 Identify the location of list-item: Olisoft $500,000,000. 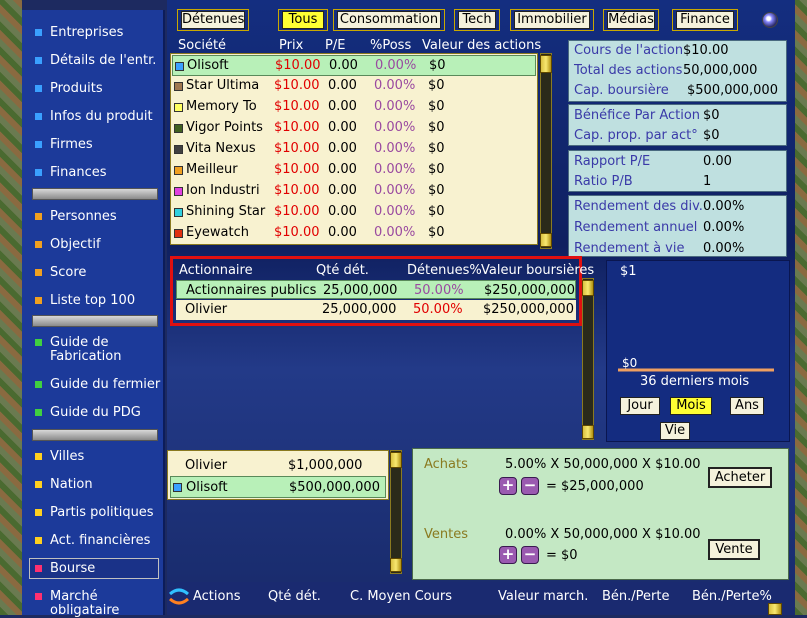
(278, 487).